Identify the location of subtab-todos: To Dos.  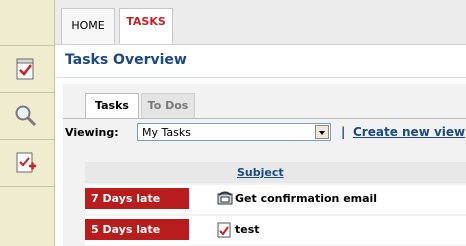
(168, 106).